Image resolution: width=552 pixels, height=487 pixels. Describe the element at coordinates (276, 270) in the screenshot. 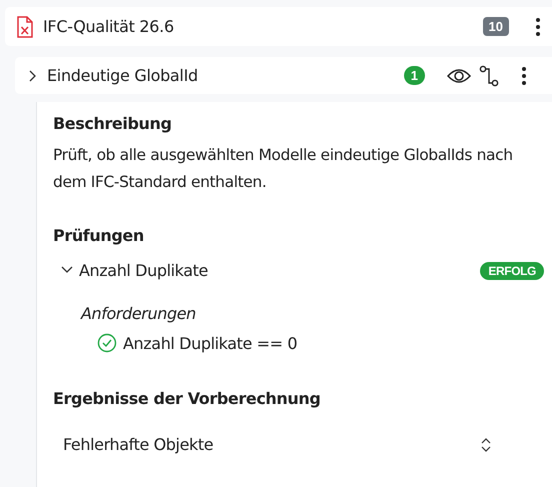

I see `check-title: Anzahl Duplikate` at that location.